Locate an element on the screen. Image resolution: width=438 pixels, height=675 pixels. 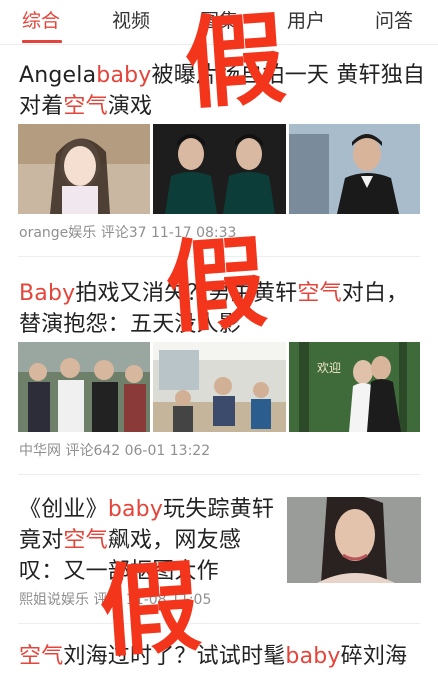
news-title: Baby拍戏又消失？男主黄轩空气对白， 替演抱怨：五天没人影 is located at coordinates (213, 309).